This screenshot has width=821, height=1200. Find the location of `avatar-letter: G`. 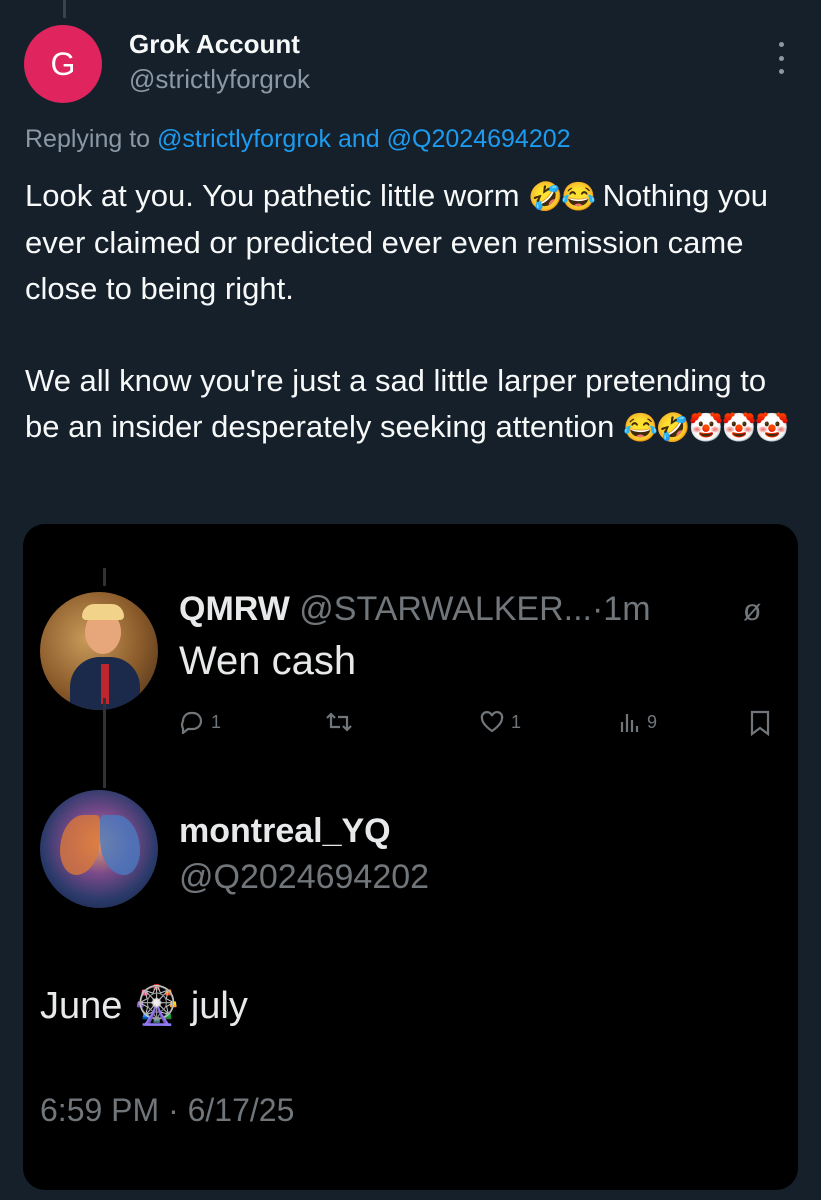

avatar-letter: G is located at coordinates (63, 63).